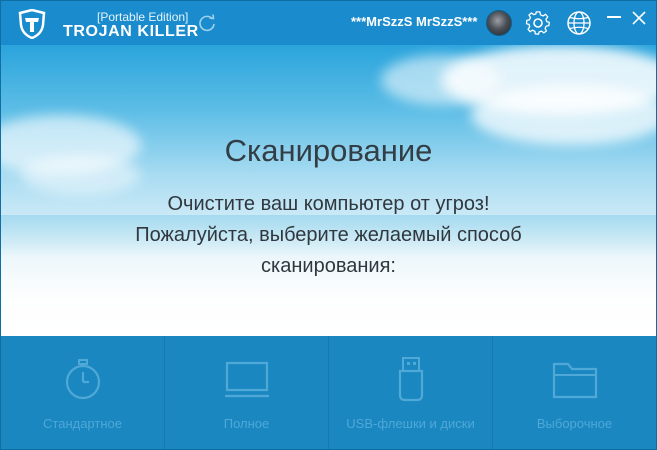  What do you see at coordinates (82, 423) in the screenshot?
I see `scan-option-label: Стандартное` at bounding box center [82, 423].